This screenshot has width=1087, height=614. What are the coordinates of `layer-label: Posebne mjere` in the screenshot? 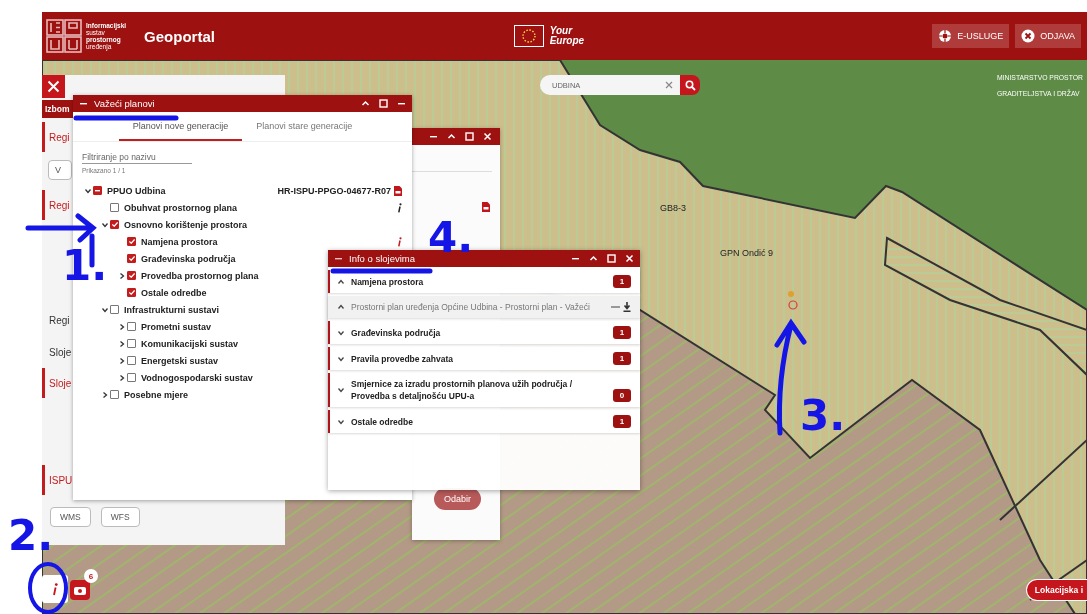 It's located at (156, 394).